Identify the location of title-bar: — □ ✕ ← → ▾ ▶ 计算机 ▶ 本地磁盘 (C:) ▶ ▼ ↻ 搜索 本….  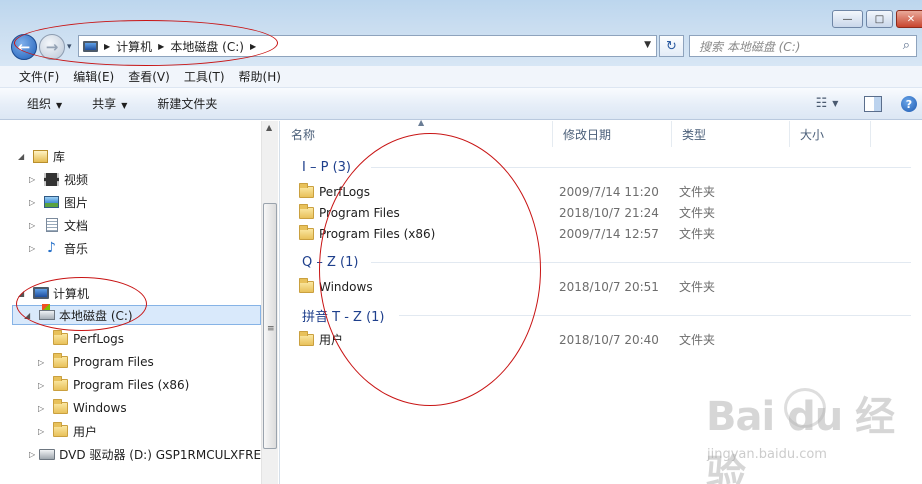
(461, 33).